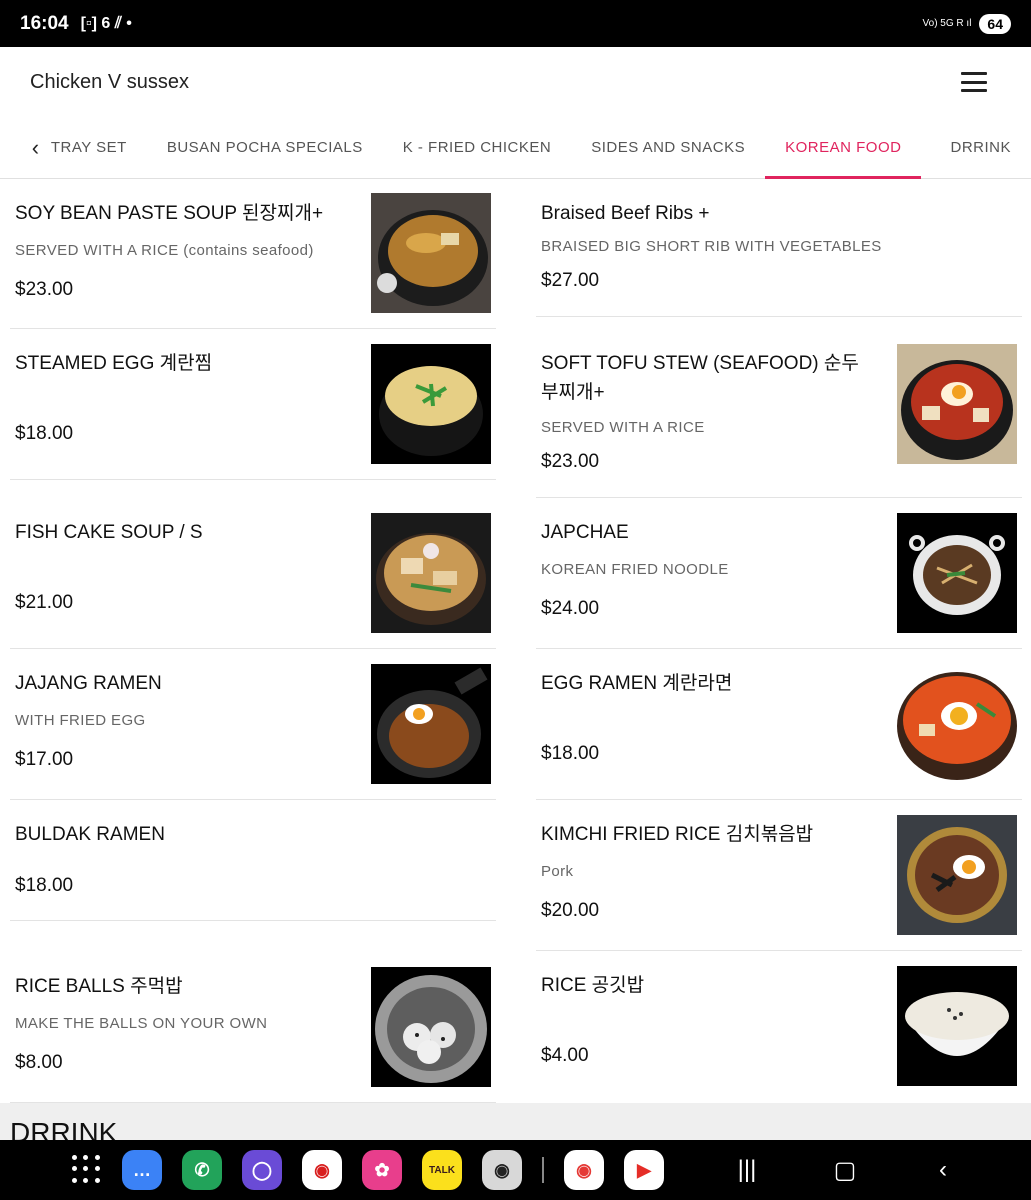 The height and width of the screenshot is (1200, 1031). I want to click on section-header: DRRINK, so click(515, 1121).